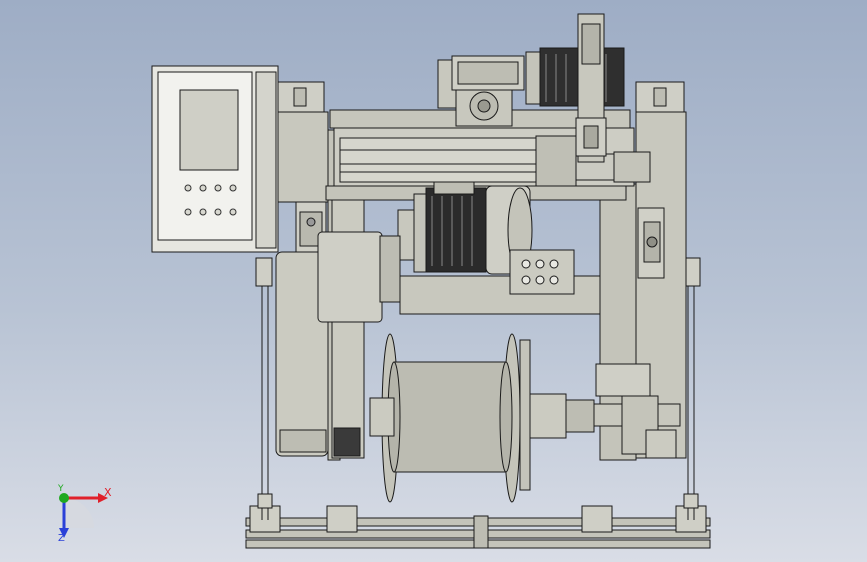 This screenshot has width=867, height=562. What do you see at coordinates (64, 498) in the screenshot?
I see `y-axis-dot` at bounding box center [64, 498].